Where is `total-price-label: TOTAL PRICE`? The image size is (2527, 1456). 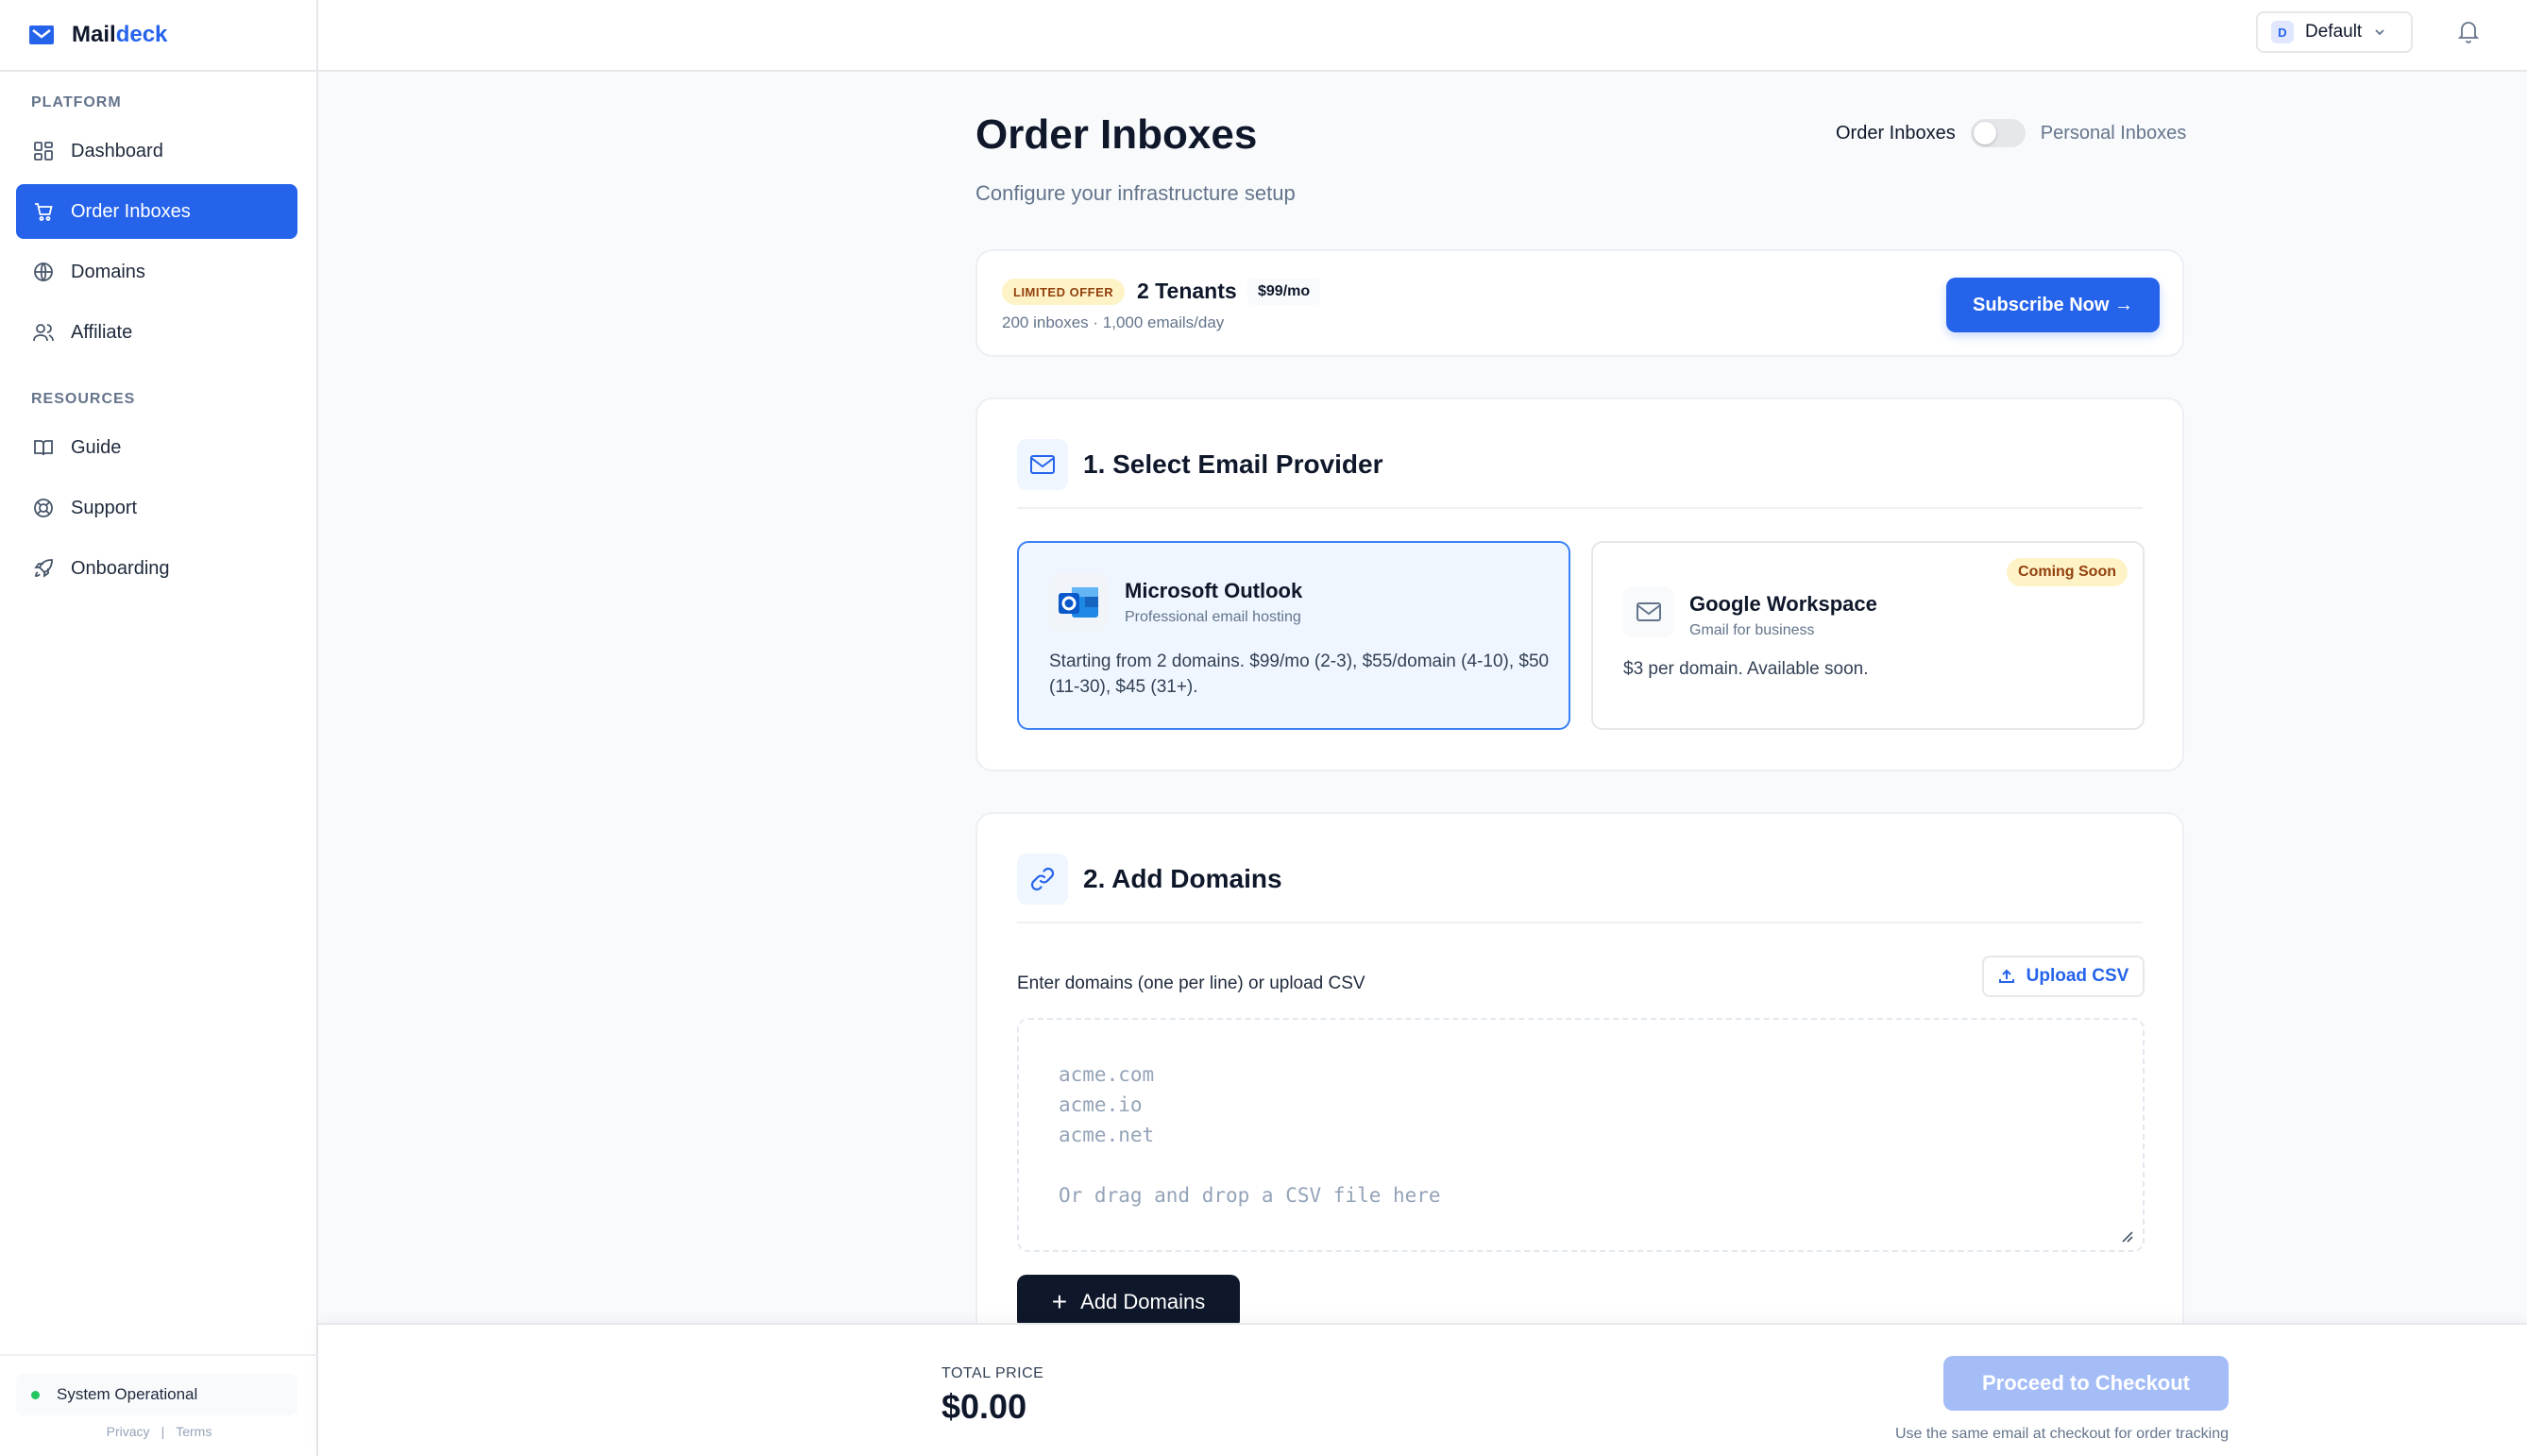 total-price-label: TOTAL PRICE is located at coordinates (992, 1373).